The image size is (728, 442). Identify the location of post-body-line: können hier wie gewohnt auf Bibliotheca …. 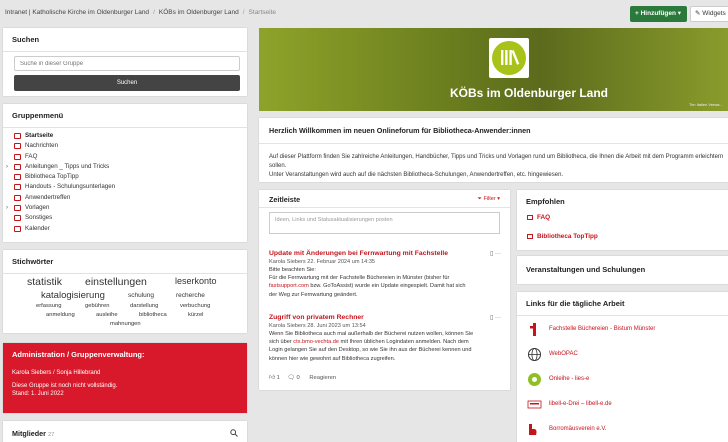
(332, 358).